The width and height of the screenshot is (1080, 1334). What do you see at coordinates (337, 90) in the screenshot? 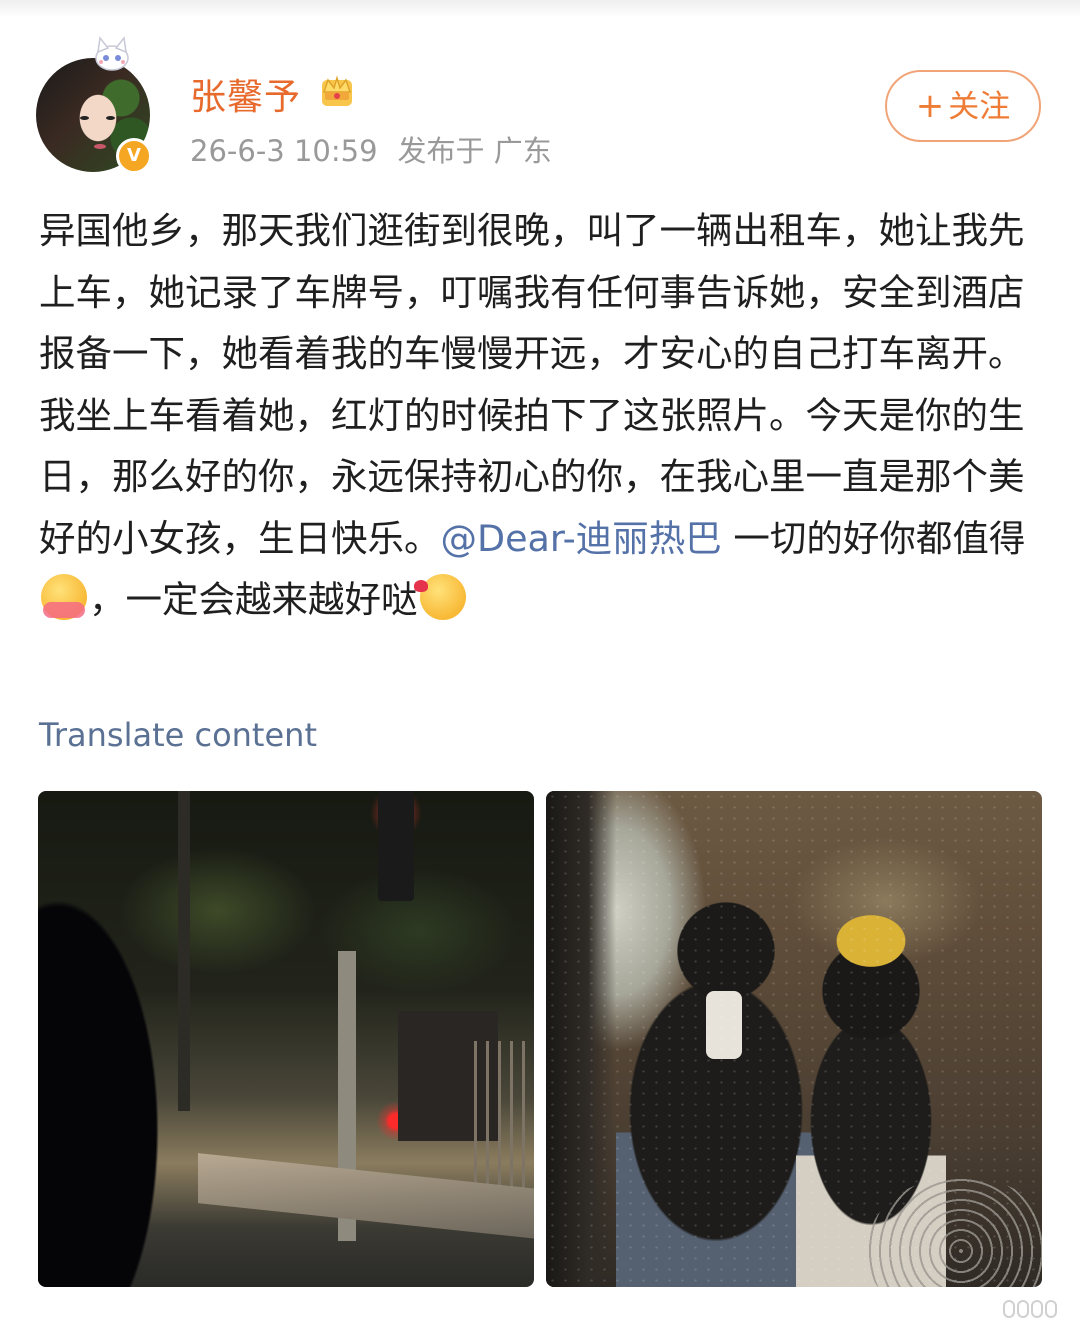
I see `crown-icon` at bounding box center [337, 90].